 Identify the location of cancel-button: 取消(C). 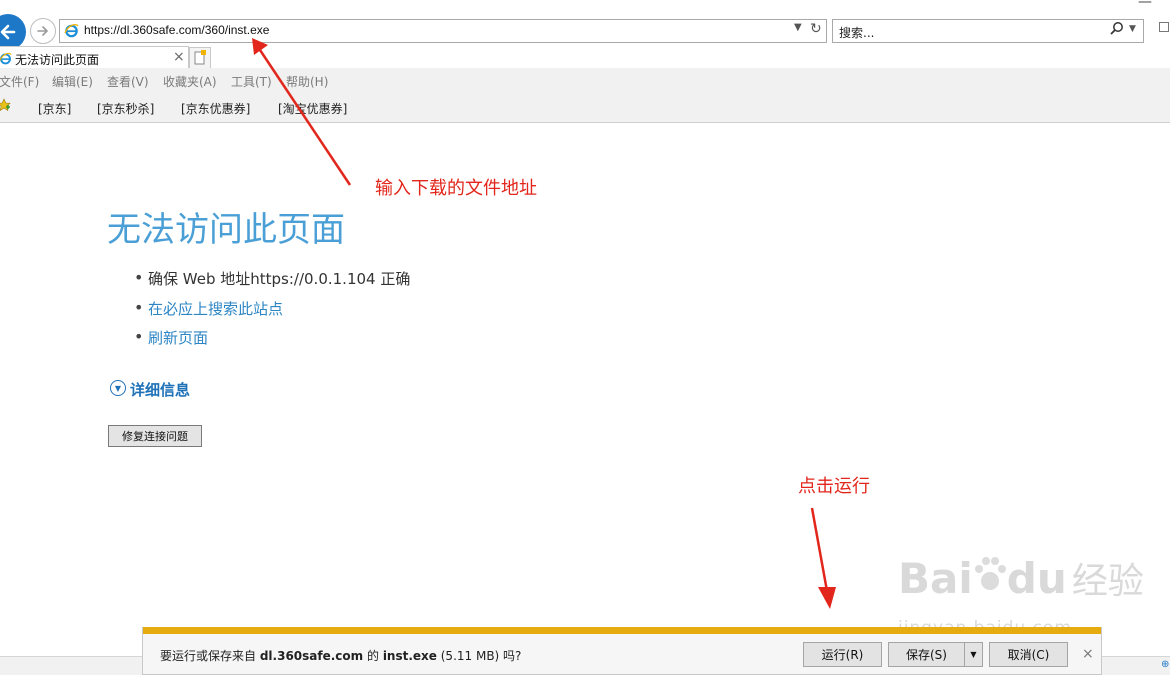
(1028, 654).